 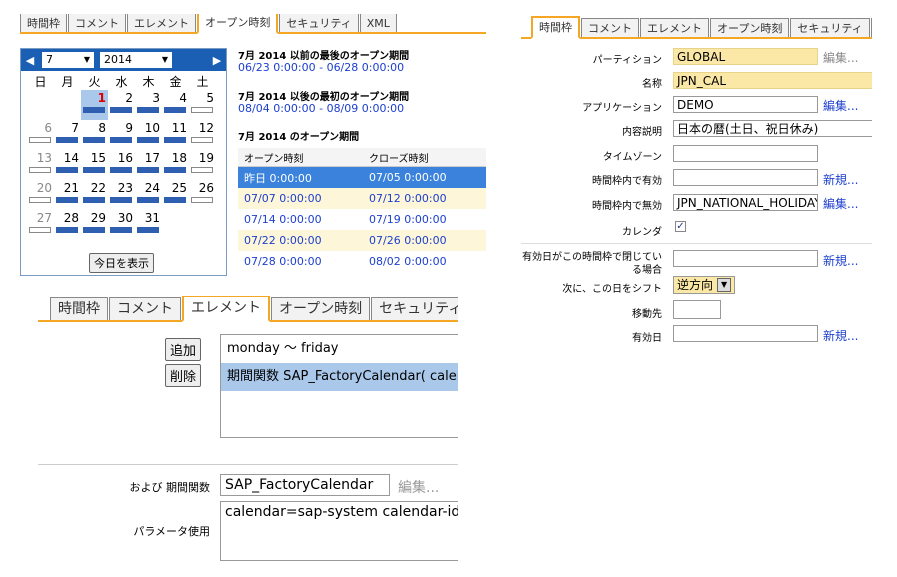 What do you see at coordinates (202, 105) in the screenshot?
I see `calendar-day: 5` at bounding box center [202, 105].